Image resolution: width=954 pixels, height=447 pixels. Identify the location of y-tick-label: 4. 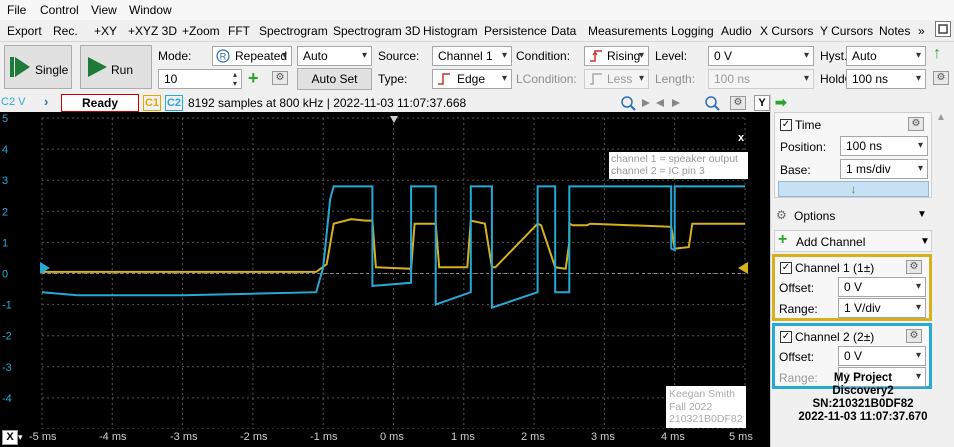
(5, 150).